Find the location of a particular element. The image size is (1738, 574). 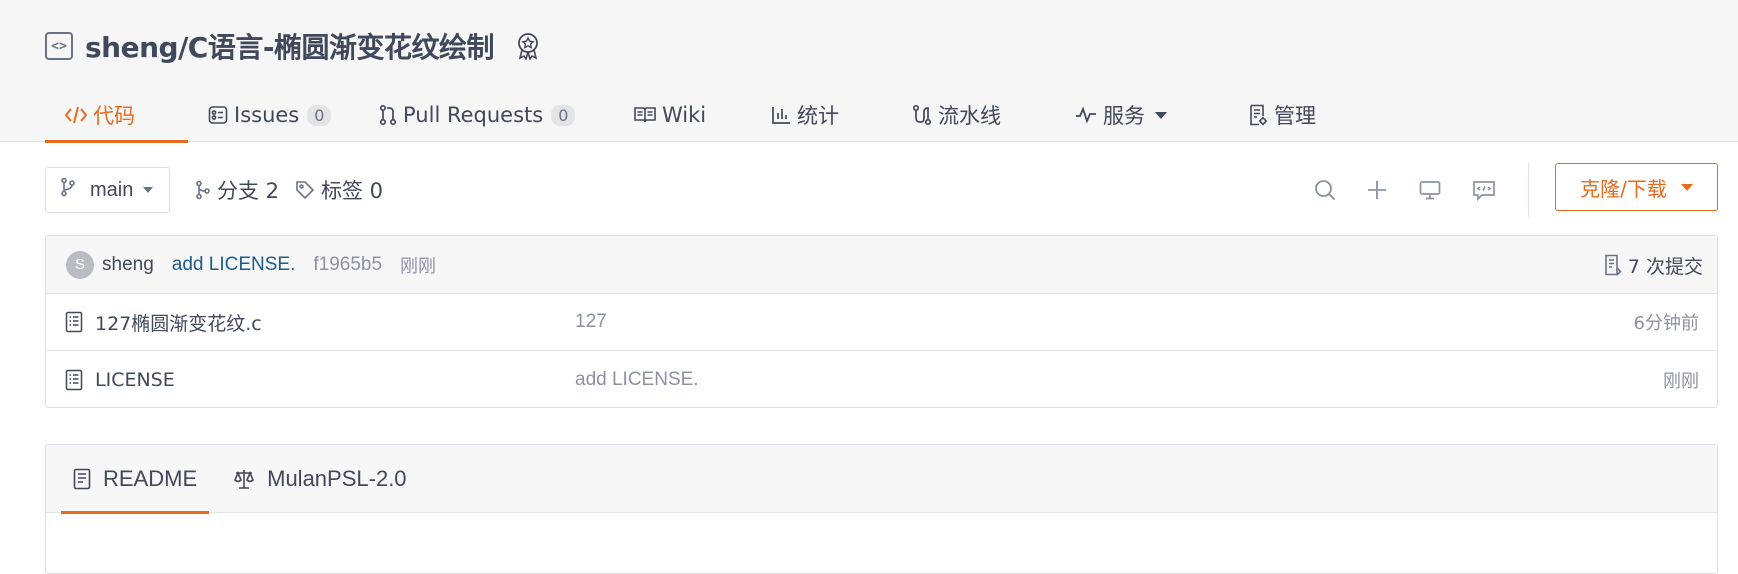

branch-icon is located at coordinates (68, 190).